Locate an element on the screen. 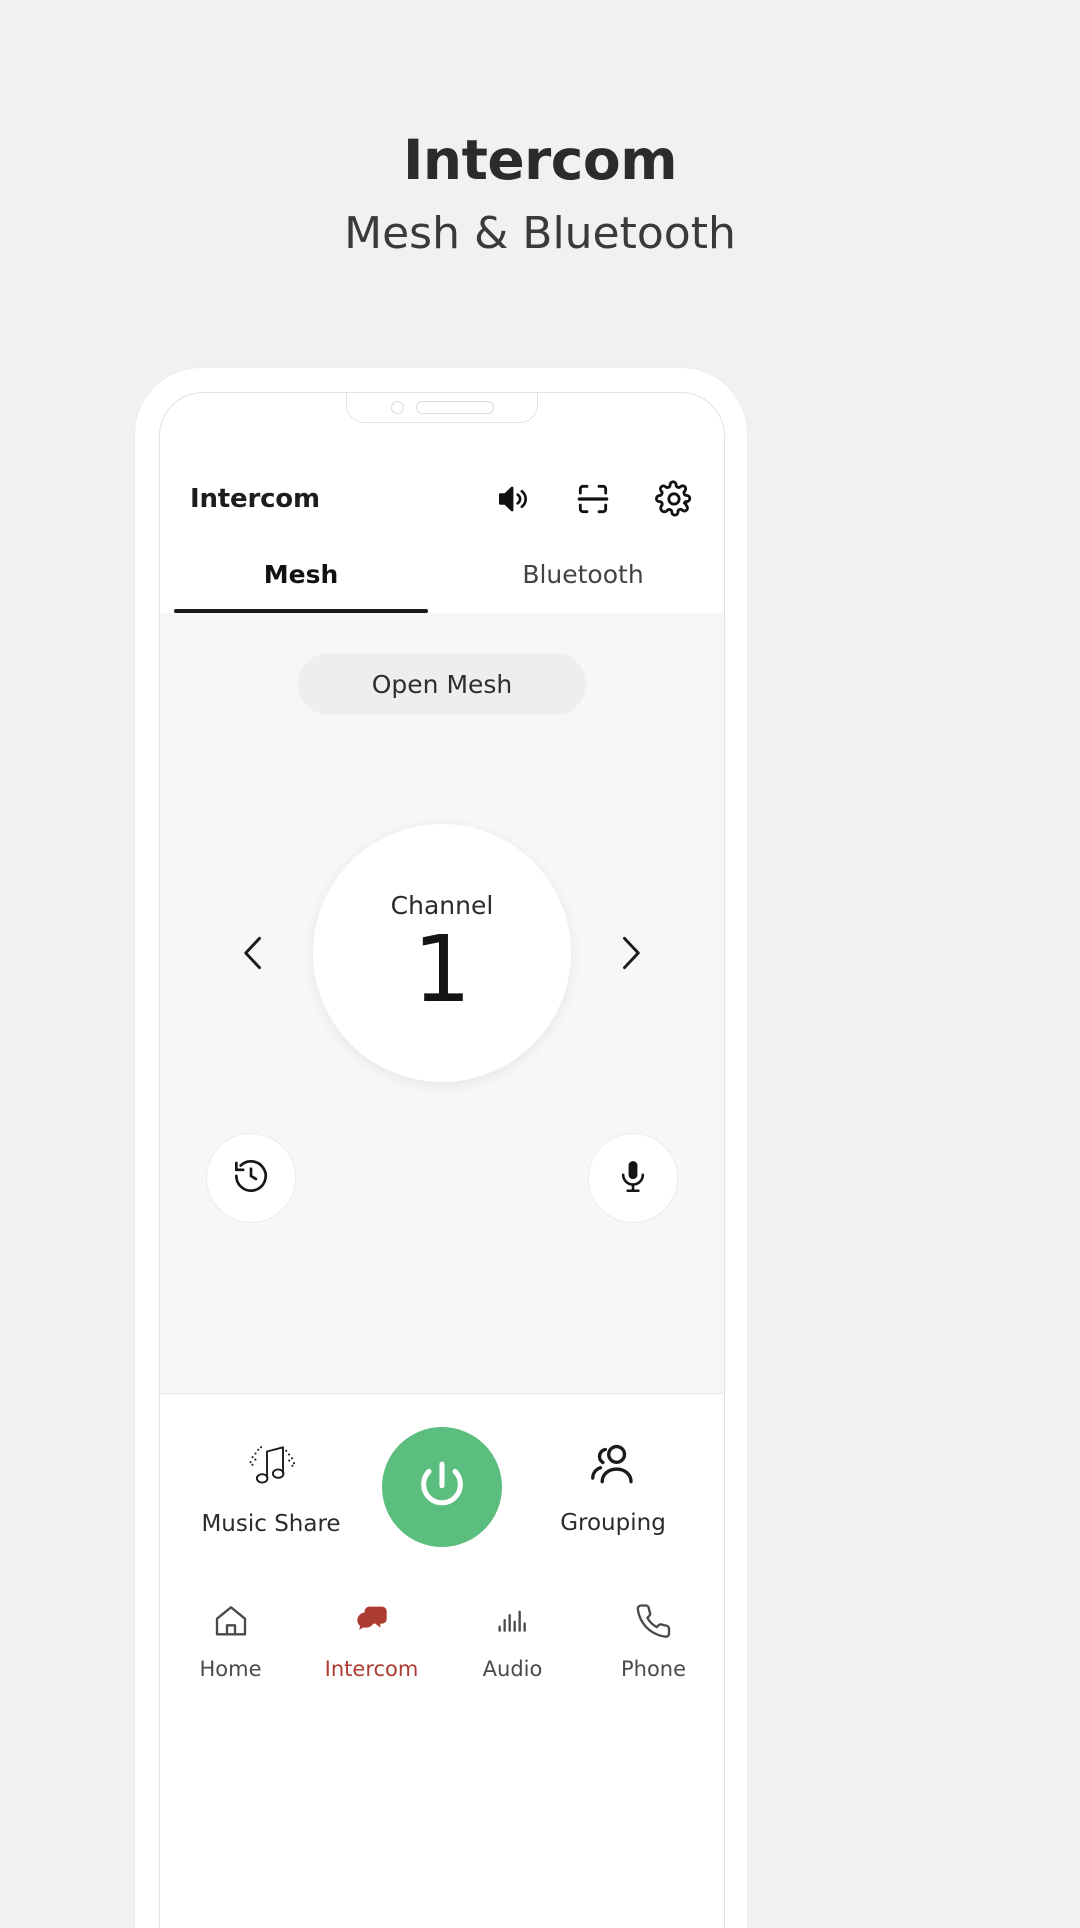 The width and height of the screenshot is (1080, 1928). page-subtitle: Mesh & Bluetooth is located at coordinates (540, 233).